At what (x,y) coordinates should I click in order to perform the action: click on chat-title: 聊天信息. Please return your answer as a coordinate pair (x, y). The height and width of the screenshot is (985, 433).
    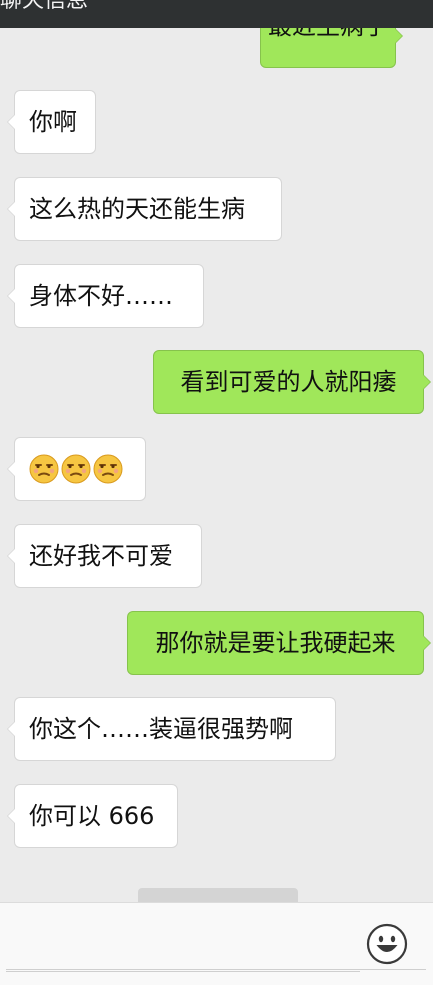
    Looking at the image, I should click on (44, 6).